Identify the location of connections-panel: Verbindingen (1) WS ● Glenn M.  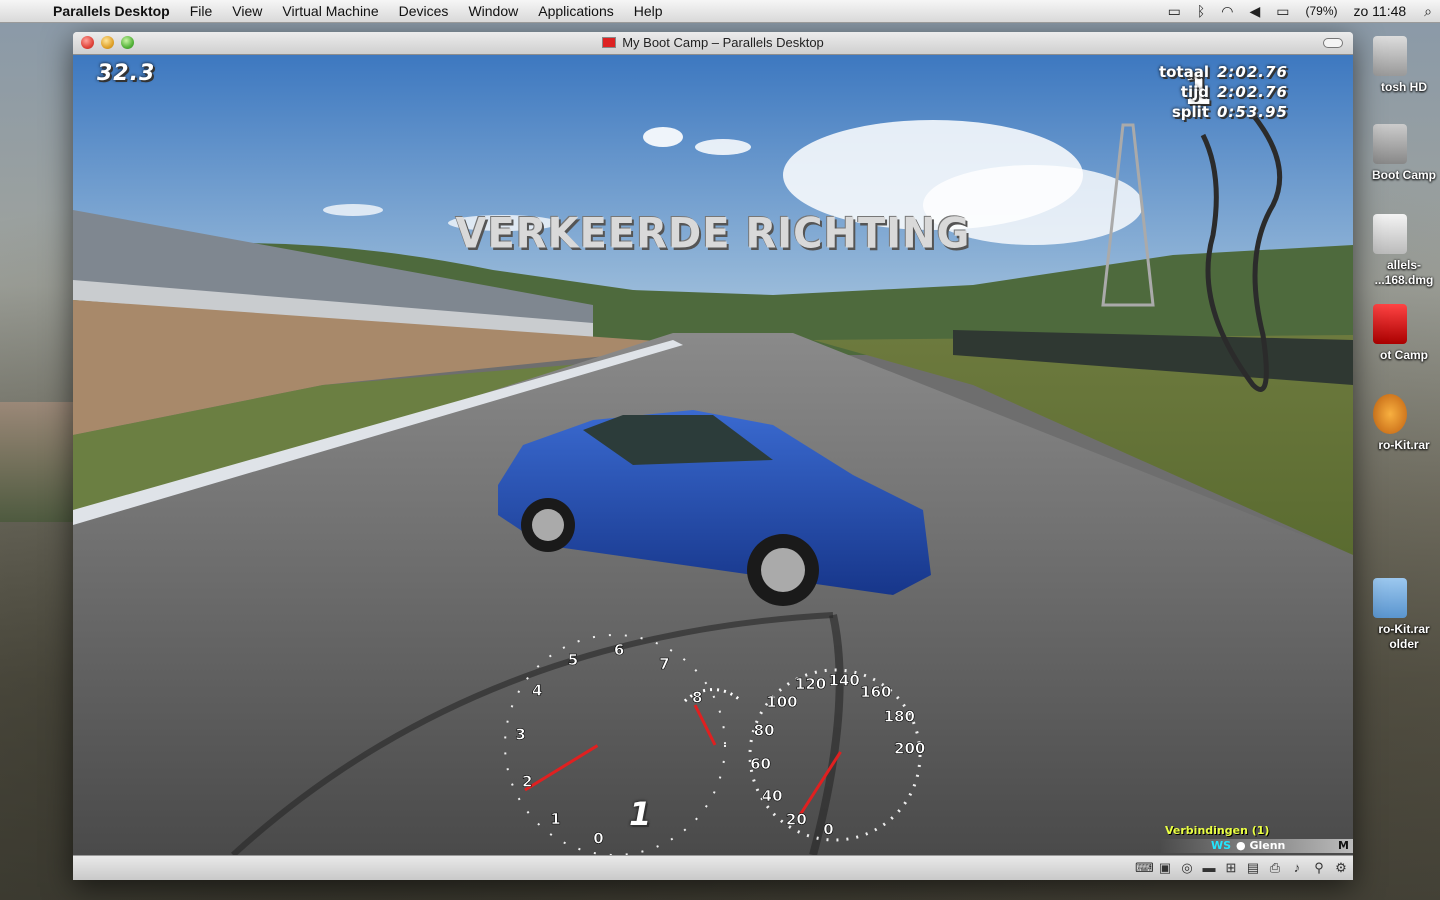
(1257, 838).